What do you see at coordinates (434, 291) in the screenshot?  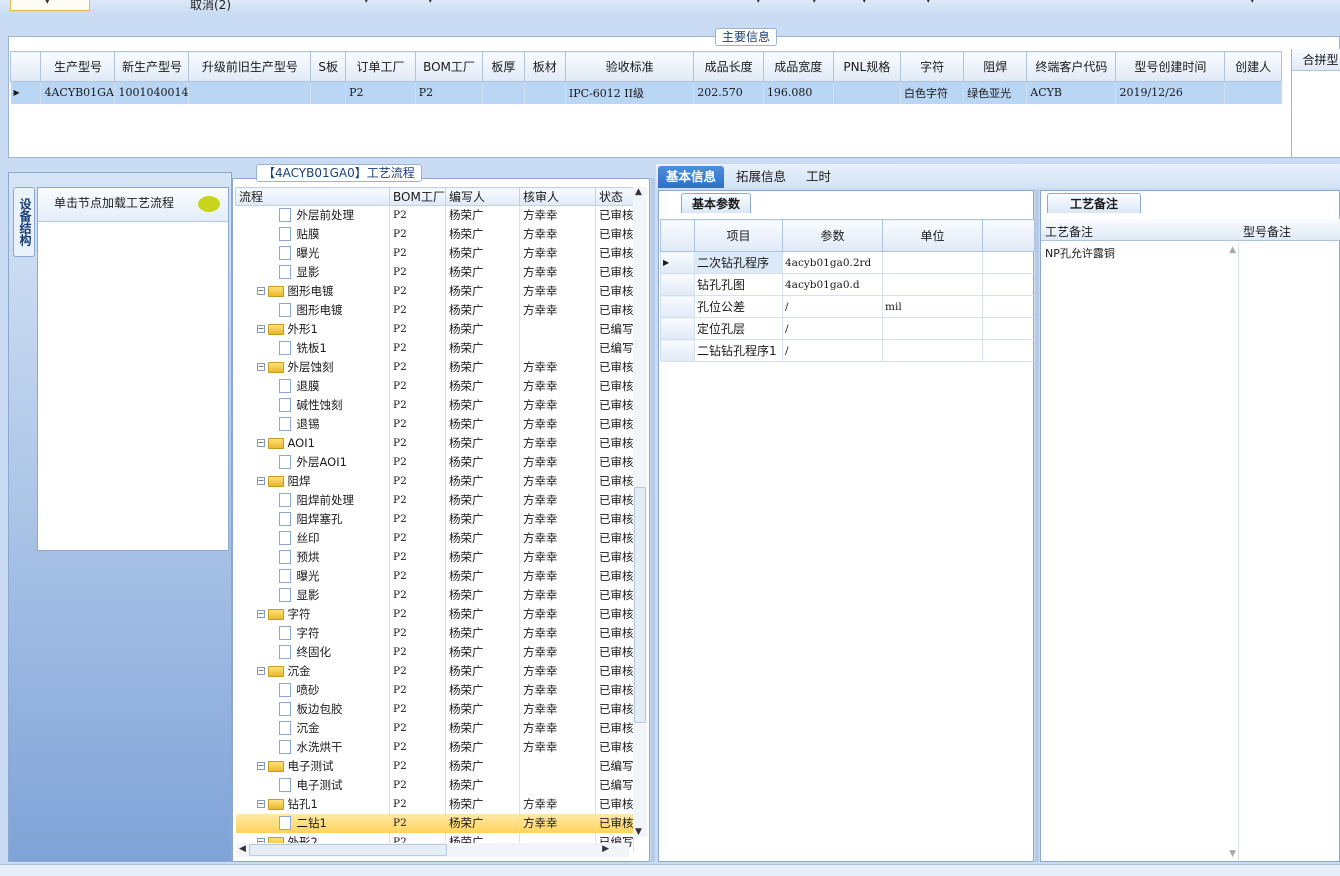 I see `tree-row: − 图形电镀 P2 杨荣广 方幸幸 已审核` at bounding box center [434, 291].